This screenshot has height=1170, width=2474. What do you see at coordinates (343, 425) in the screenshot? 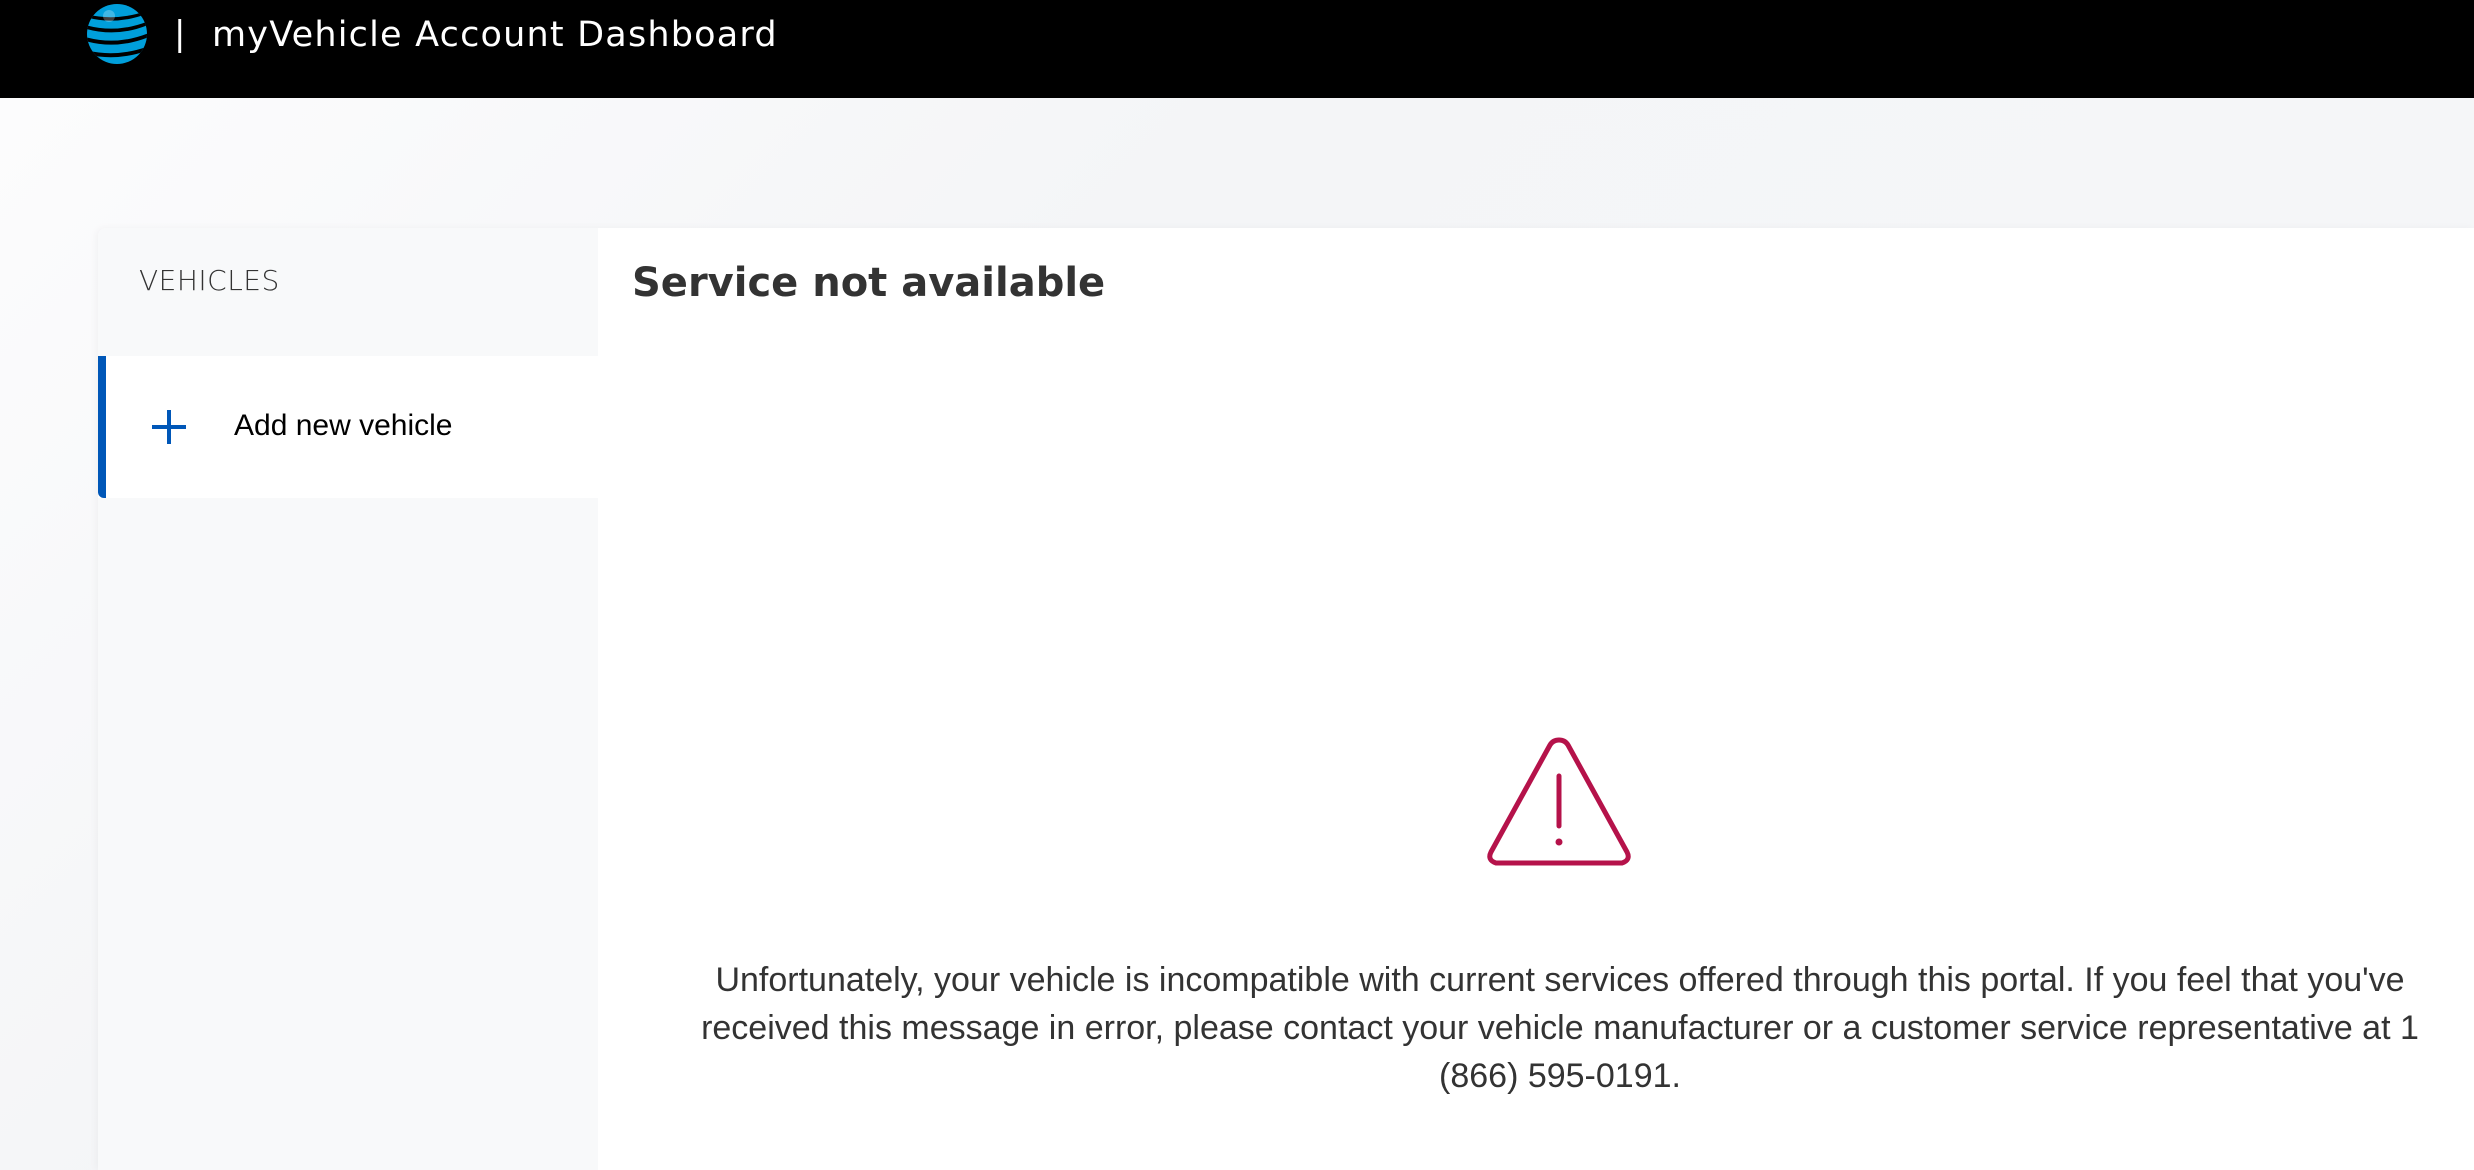
I see `sidebar-item-label: Add new vehicle` at bounding box center [343, 425].